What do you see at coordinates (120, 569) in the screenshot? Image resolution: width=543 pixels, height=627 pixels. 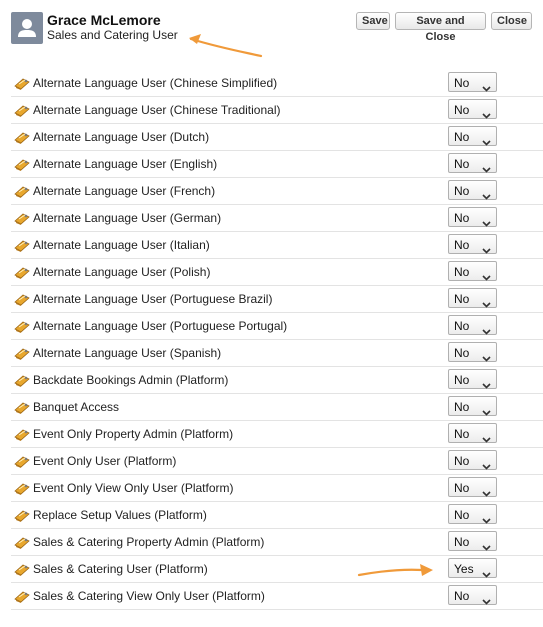 I see `permission-label: Sales & Catering User (Platform)` at bounding box center [120, 569].